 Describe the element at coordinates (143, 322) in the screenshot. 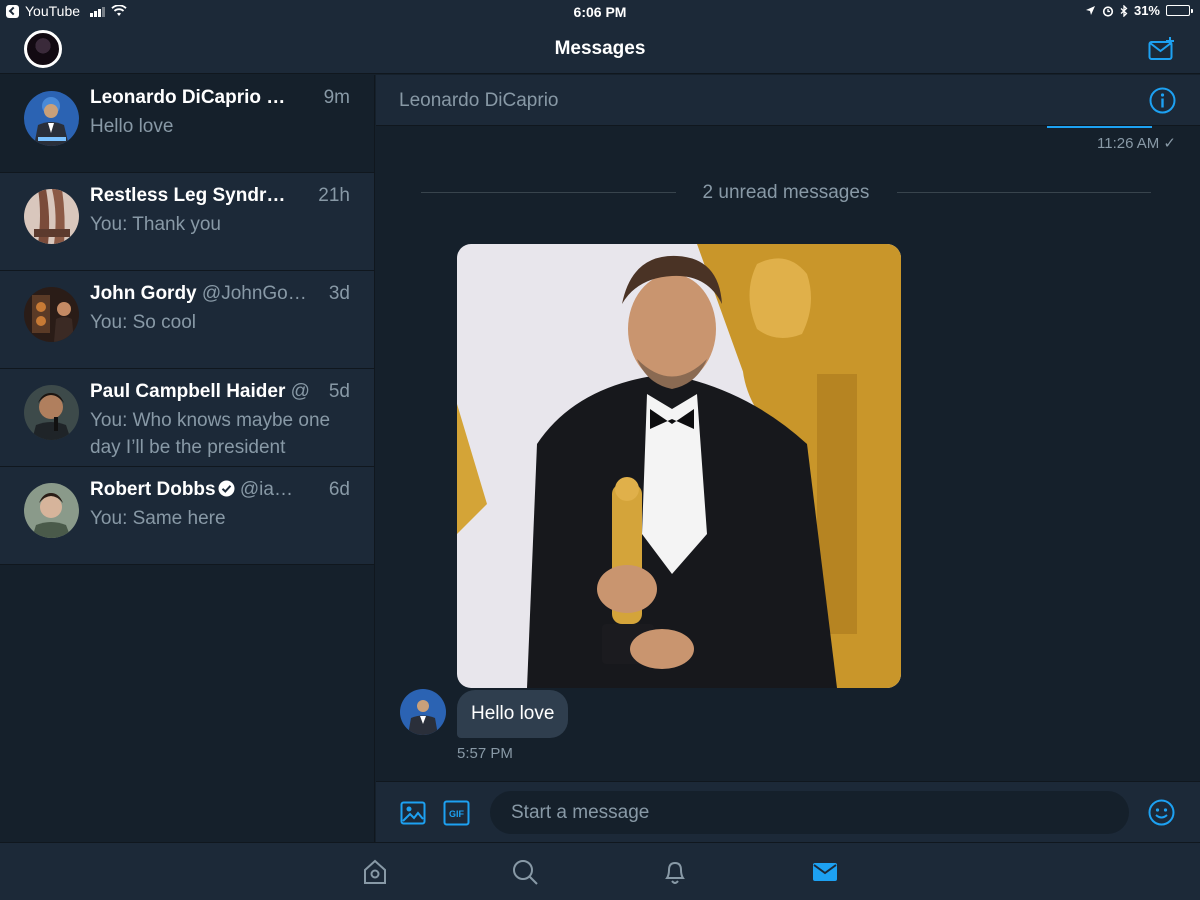

I see `conversation-snippet: You: So cool` at that location.